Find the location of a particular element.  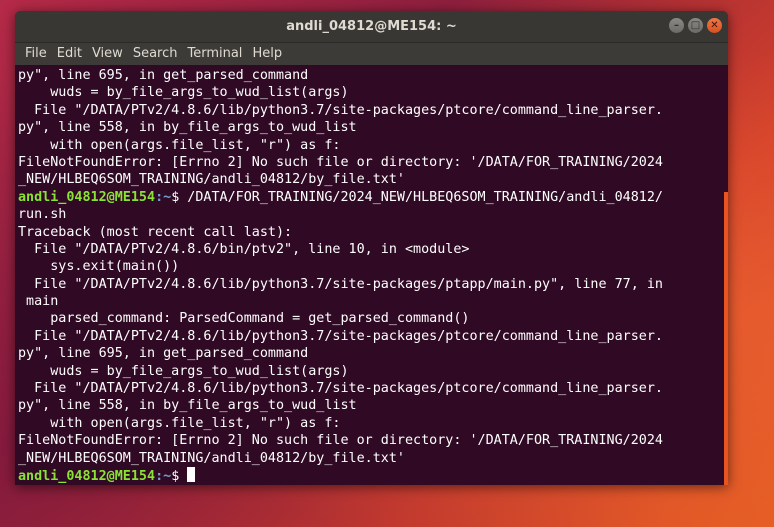

menu-file: File is located at coordinates (36, 54).